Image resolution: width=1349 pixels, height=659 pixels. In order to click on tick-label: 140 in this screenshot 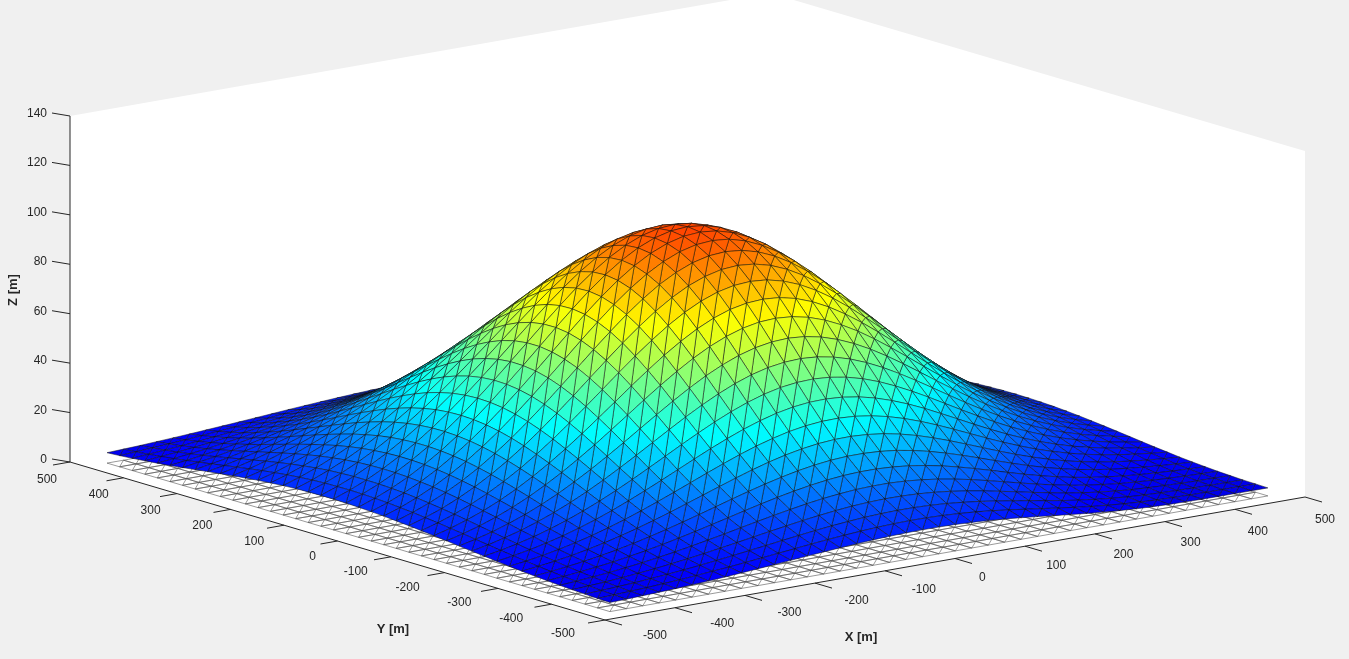, I will do `click(36, 113)`.